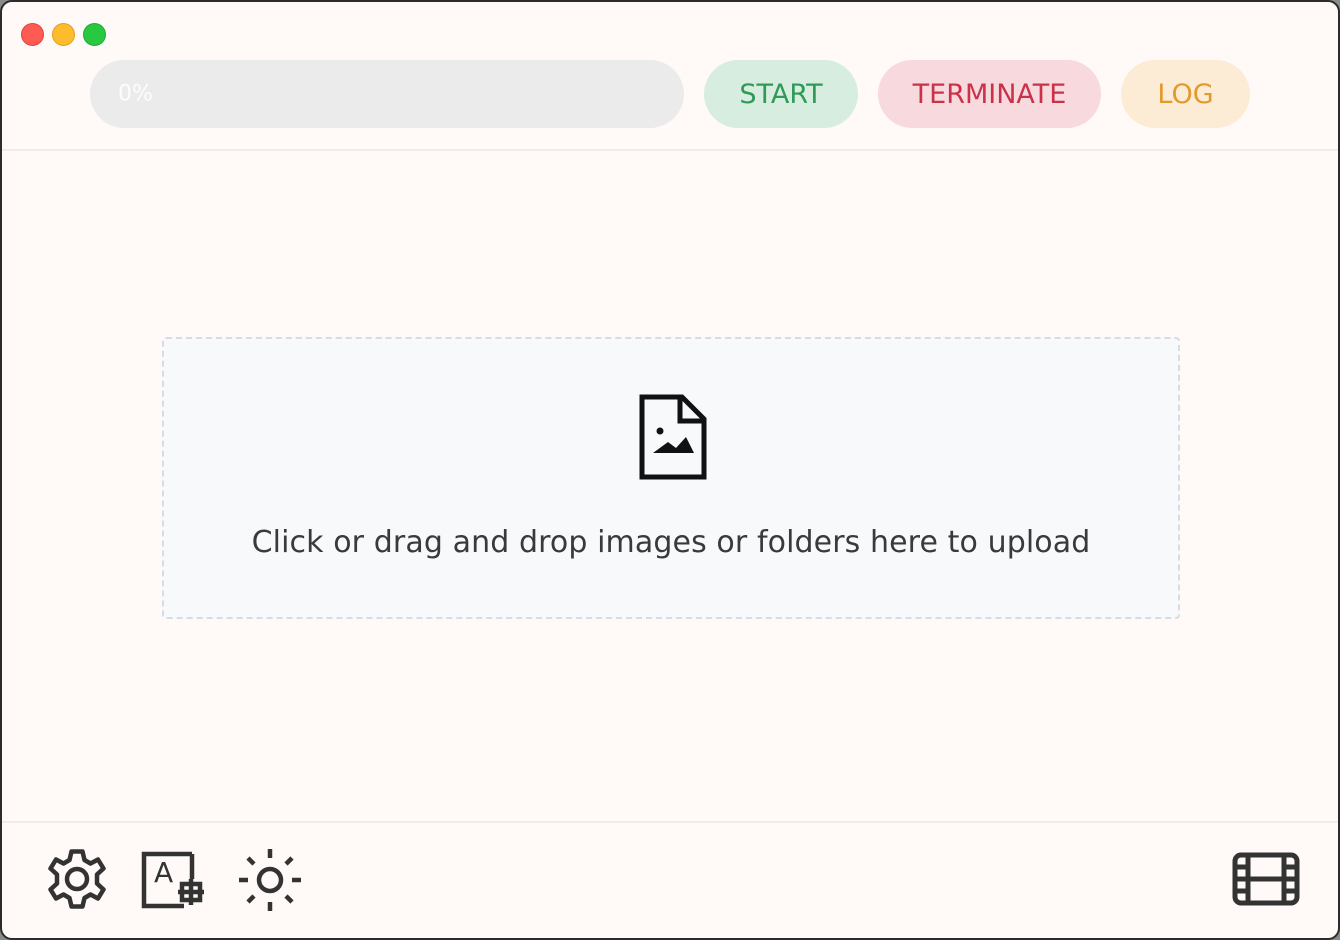  What do you see at coordinates (781, 94) in the screenshot?
I see `start-button: START` at bounding box center [781, 94].